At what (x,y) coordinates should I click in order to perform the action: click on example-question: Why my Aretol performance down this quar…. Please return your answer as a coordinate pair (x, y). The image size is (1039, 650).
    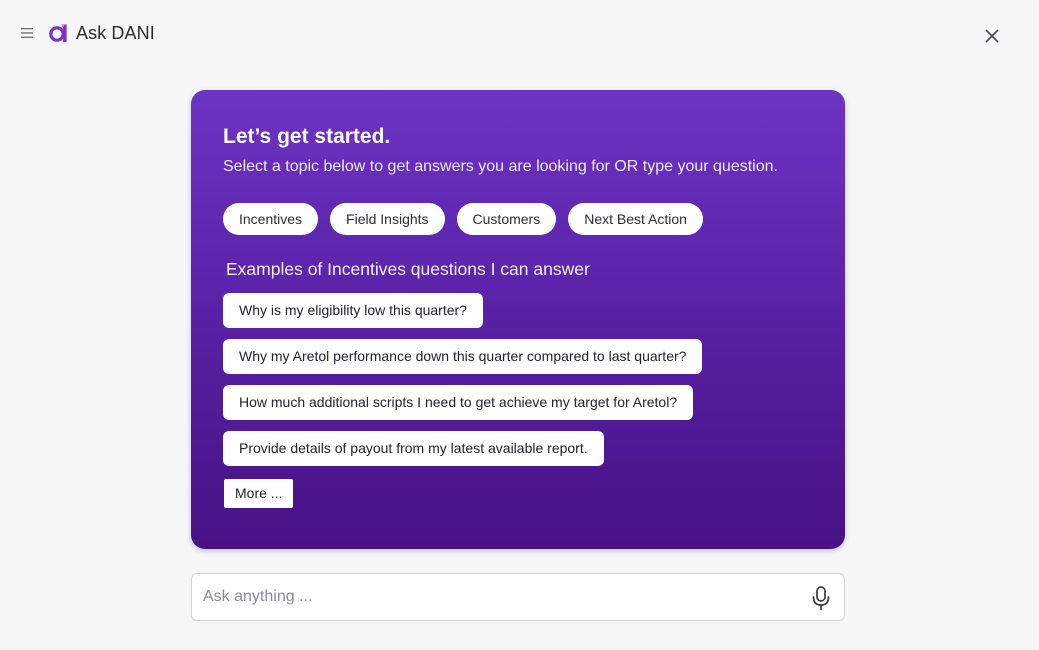
    Looking at the image, I should click on (463, 356).